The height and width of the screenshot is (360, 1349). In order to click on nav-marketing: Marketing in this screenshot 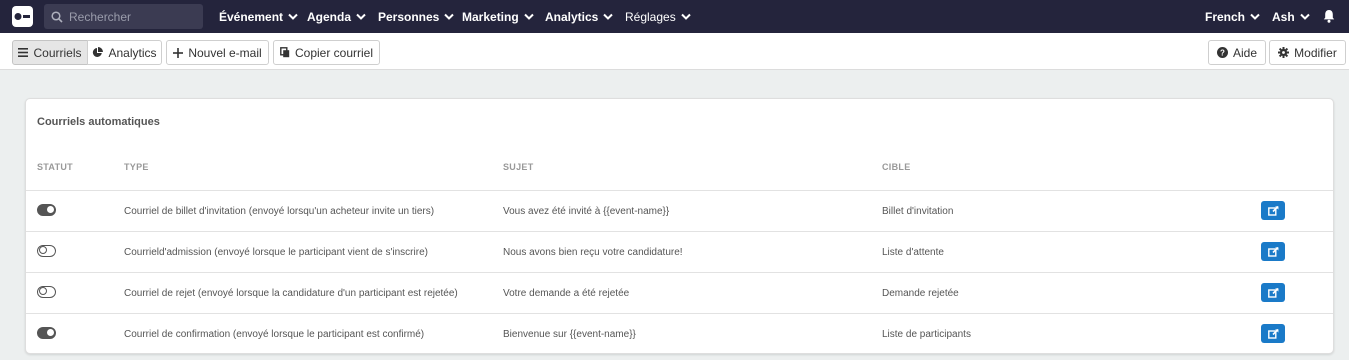, I will do `click(498, 16)`.